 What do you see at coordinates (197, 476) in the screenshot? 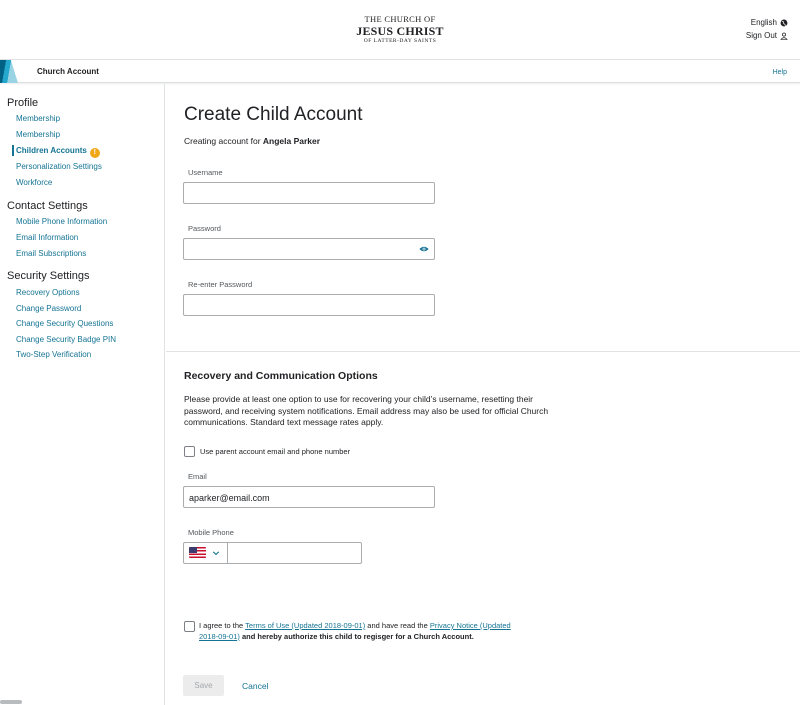
I see `email-label: Email` at bounding box center [197, 476].